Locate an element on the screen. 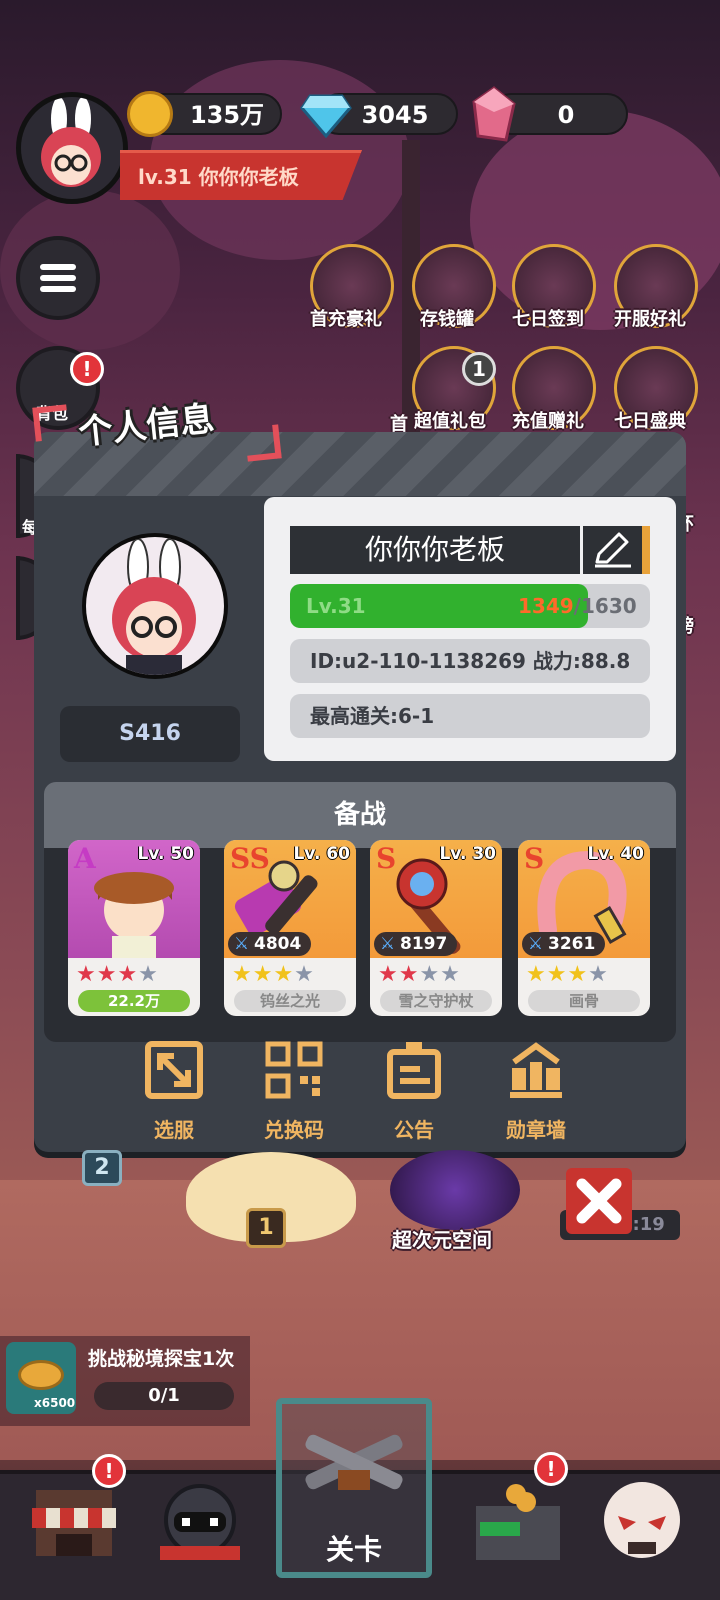 This screenshot has height=1600, width=720. switch-server-label: 选服 is located at coordinates (174, 1130).